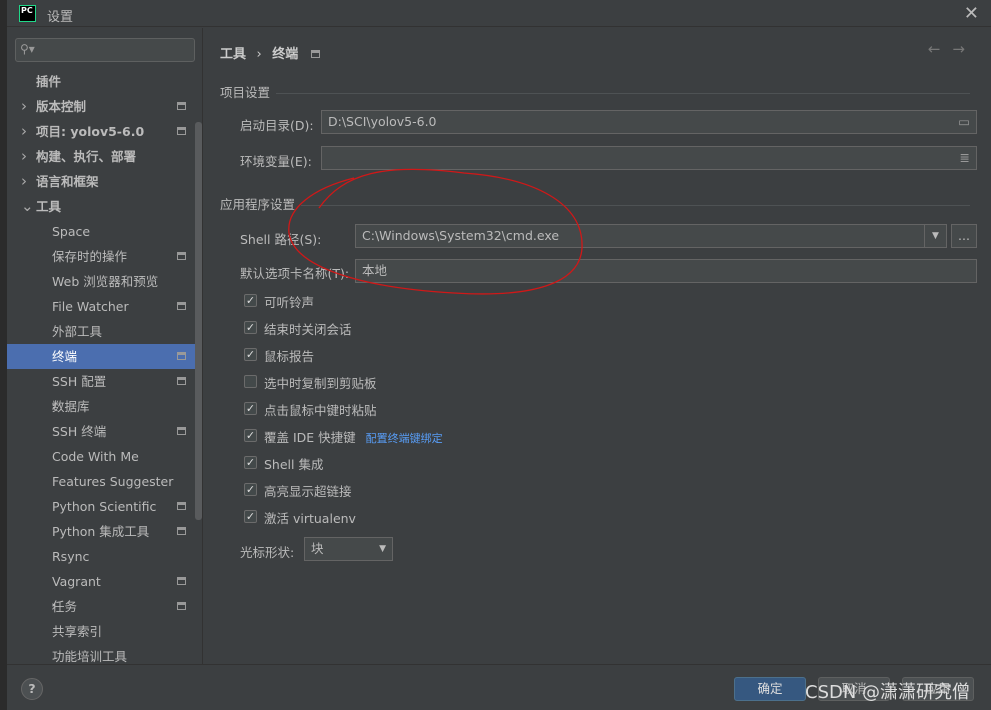 Image resolution: width=991 pixels, height=710 pixels. I want to click on sidebar-item: 插件, so click(101, 81).